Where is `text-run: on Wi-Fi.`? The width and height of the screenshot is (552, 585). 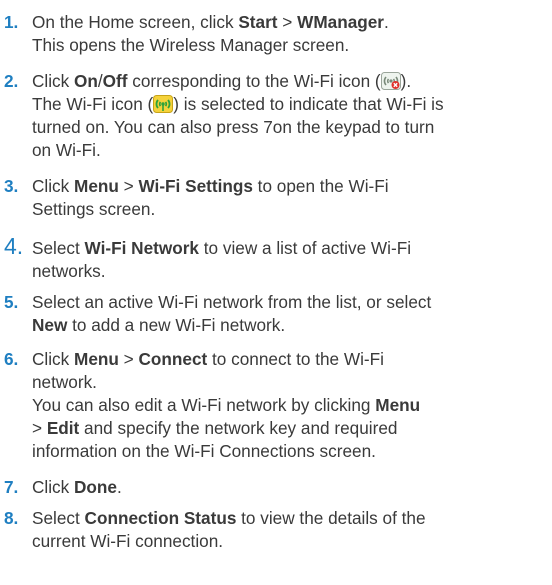 text-run: on Wi-Fi. is located at coordinates (66, 150).